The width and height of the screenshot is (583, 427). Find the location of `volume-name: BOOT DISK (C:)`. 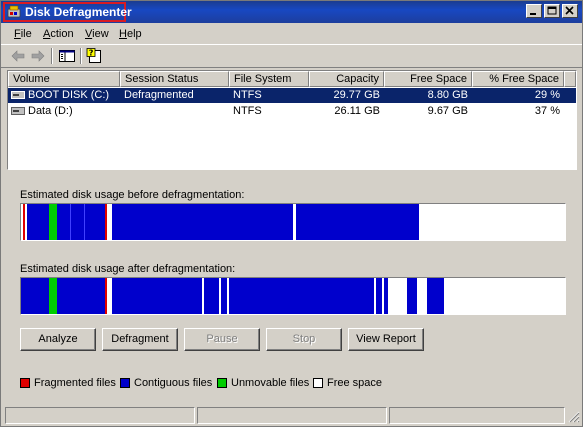

volume-name: BOOT DISK (C:) is located at coordinates (69, 95).